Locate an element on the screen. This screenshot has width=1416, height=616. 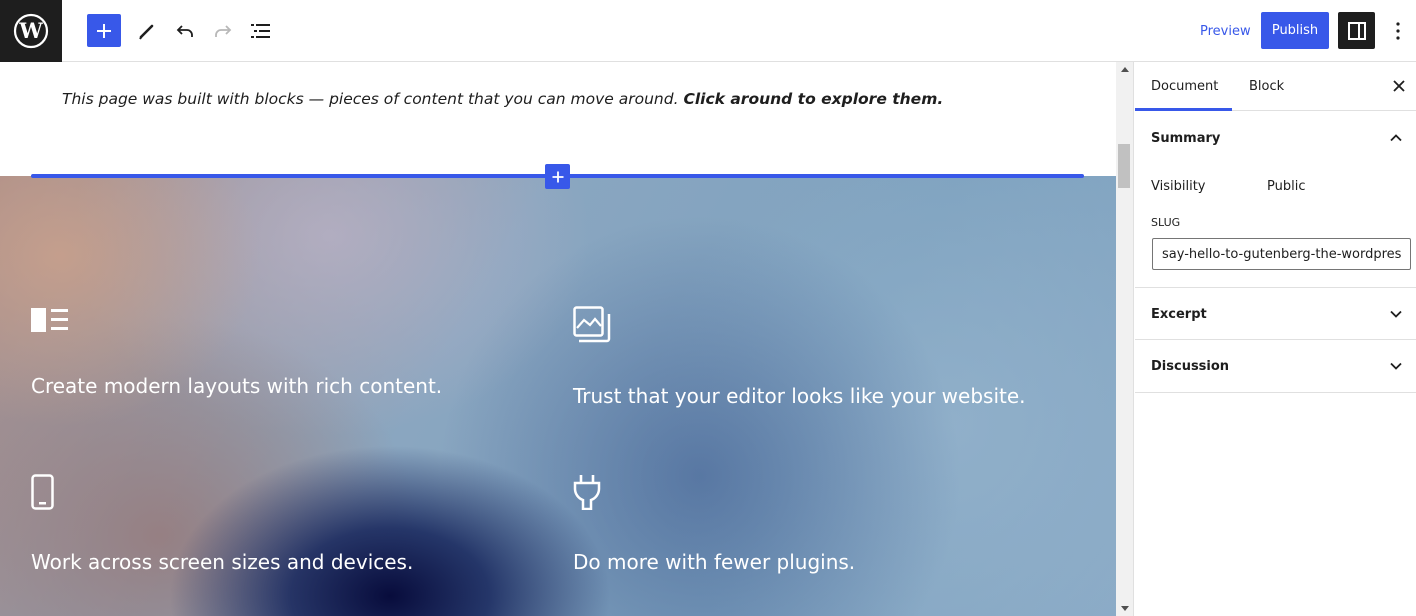
slug-label: SLUG is located at coordinates (1166, 222).